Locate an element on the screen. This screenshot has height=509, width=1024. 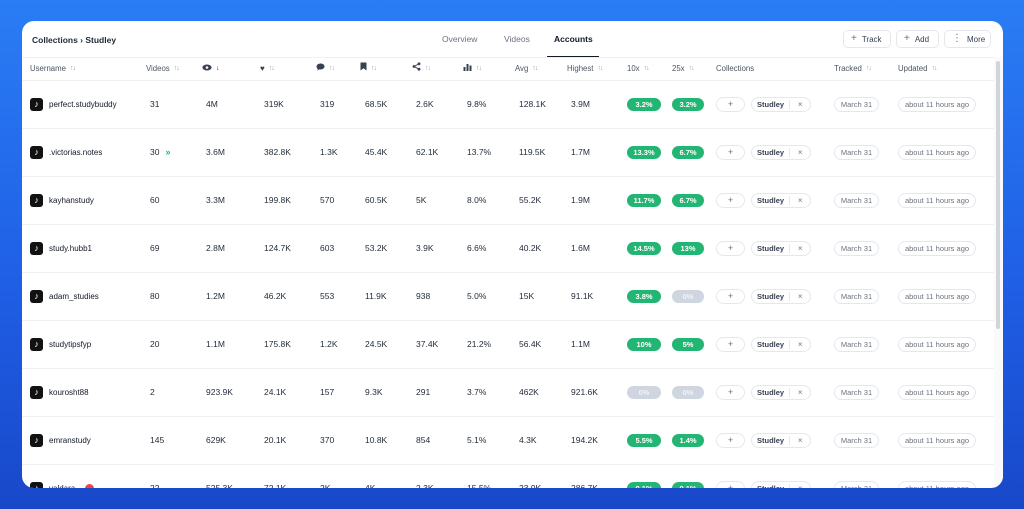
username: .victorias.notes is located at coordinates (75, 152).